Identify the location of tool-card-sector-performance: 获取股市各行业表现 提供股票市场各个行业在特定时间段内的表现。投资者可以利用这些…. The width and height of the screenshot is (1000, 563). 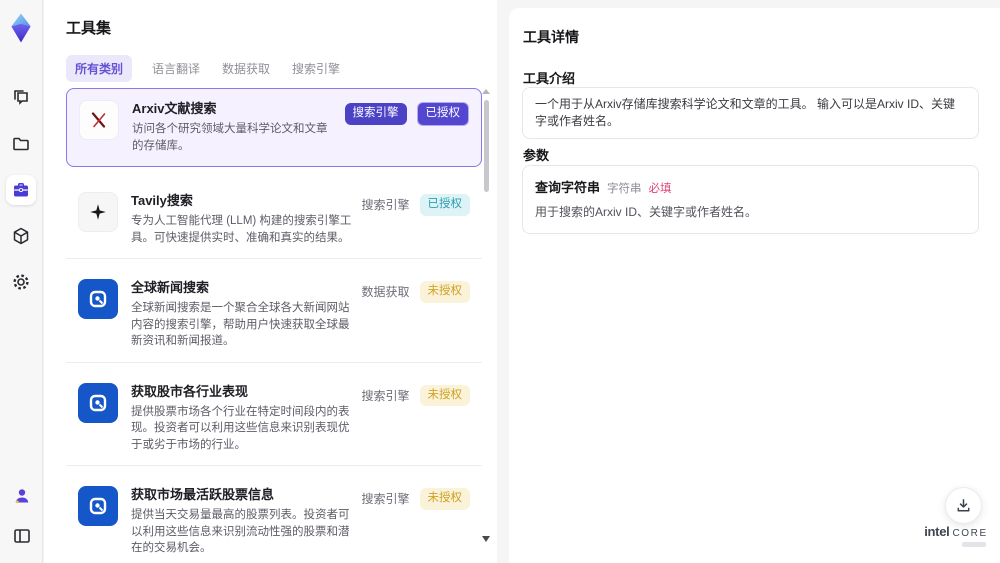
(274, 418).